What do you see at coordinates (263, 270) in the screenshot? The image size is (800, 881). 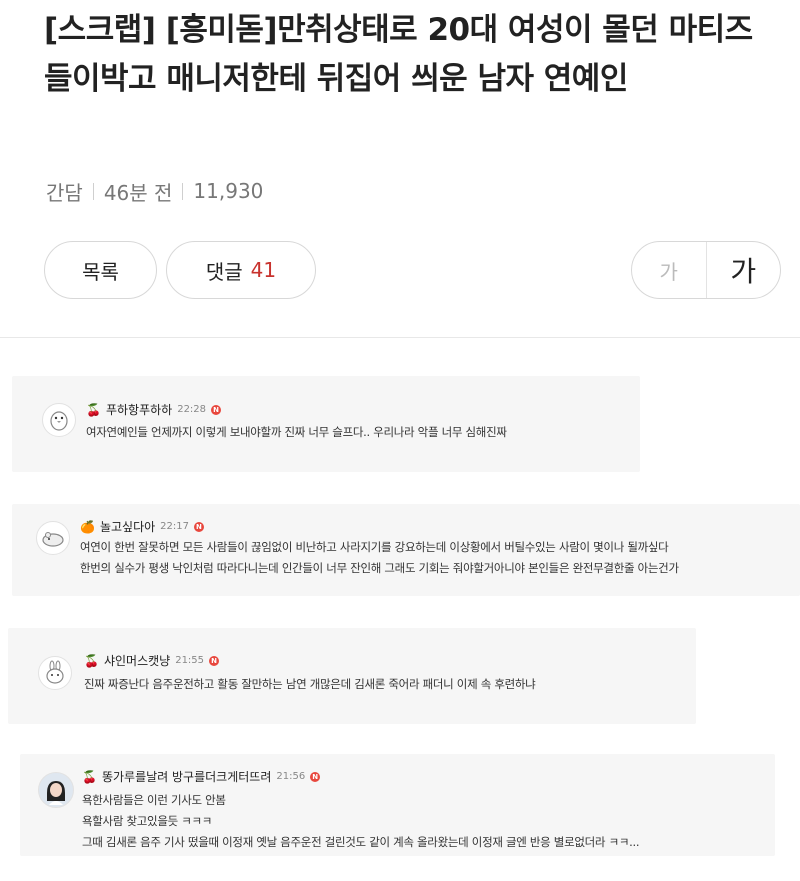 I see `comments-count: 41` at bounding box center [263, 270].